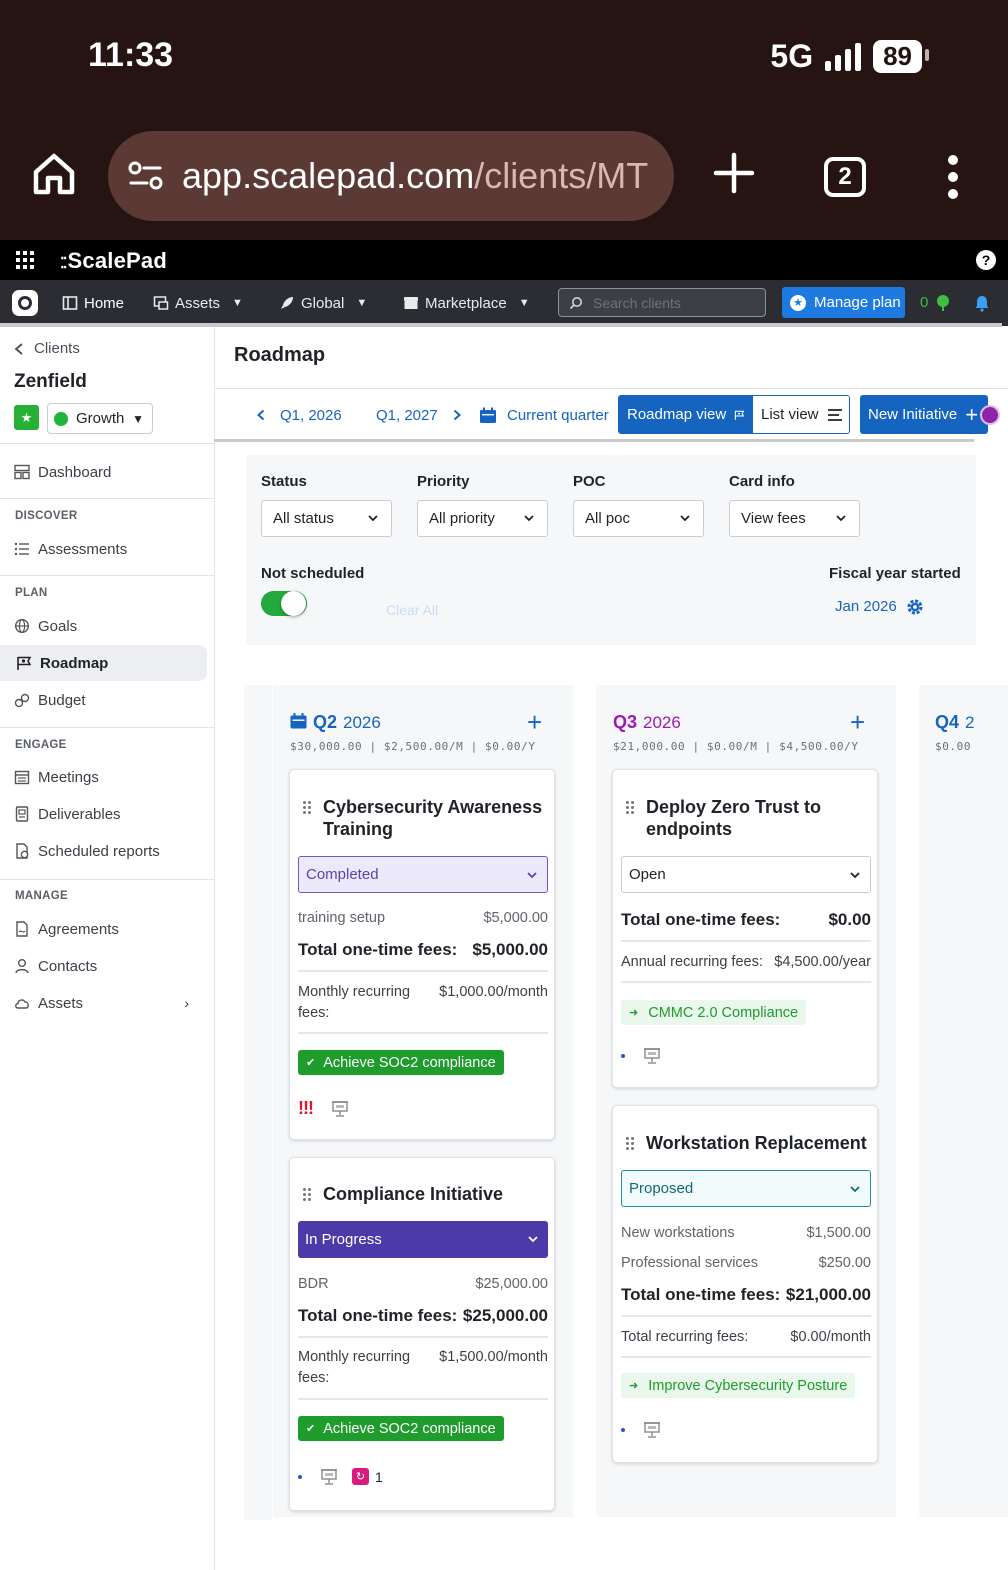 The height and width of the screenshot is (1570, 1008). What do you see at coordinates (738, 1385) in the screenshot?
I see `linked-goal-badge: ➜ Improve Cybersecurity Posture` at bounding box center [738, 1385].